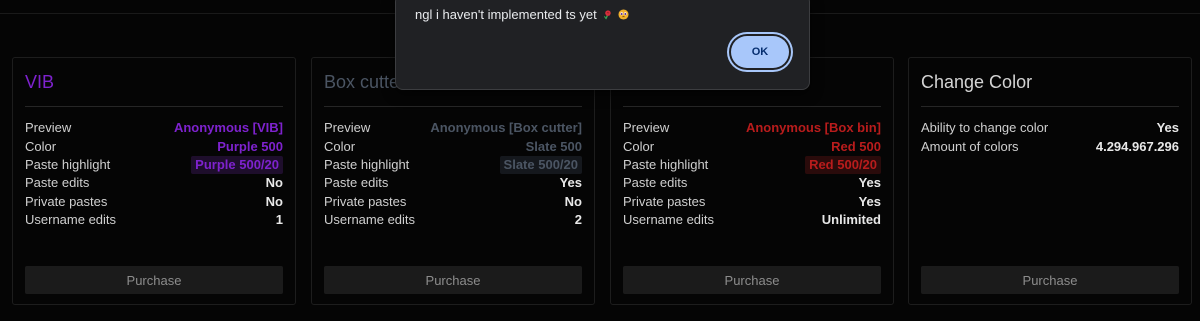 Image resolution: width=1200 pixels, height=321 pixels. I want to click on username-edits-value: Unlimited, so click(851, 220).